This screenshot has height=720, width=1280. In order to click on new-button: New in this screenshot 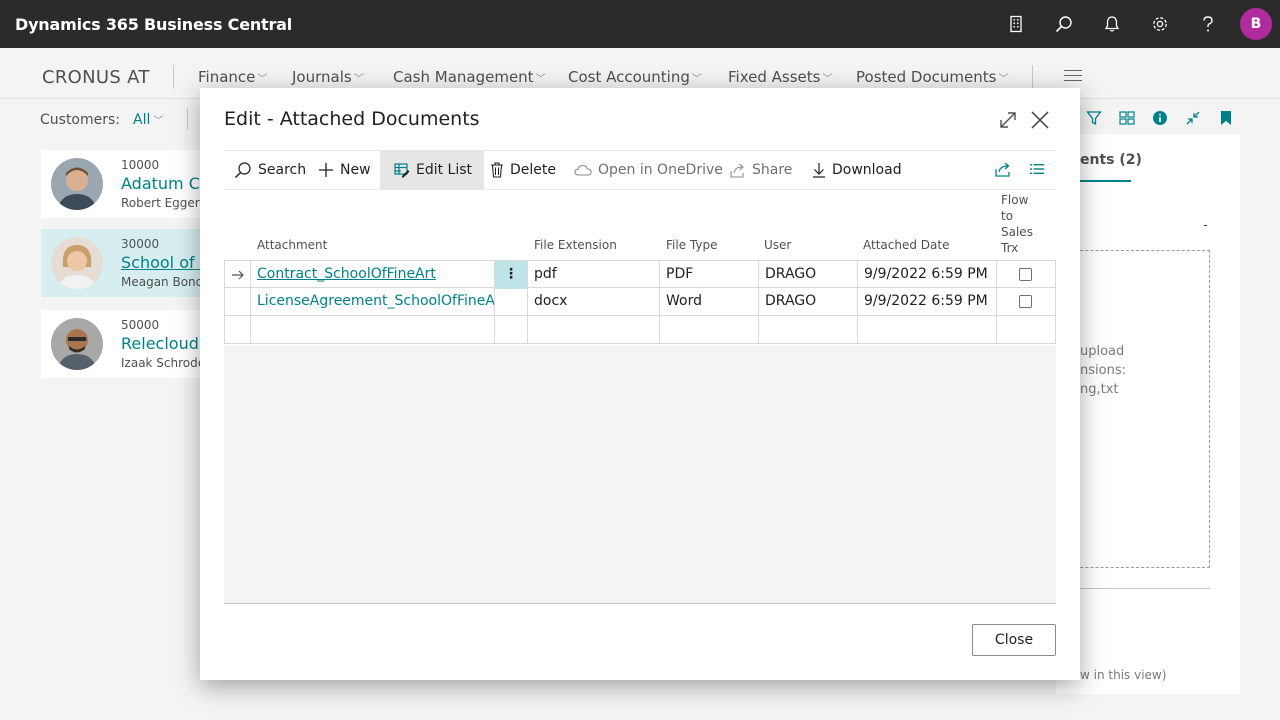, I will do `click(344, 170)`.